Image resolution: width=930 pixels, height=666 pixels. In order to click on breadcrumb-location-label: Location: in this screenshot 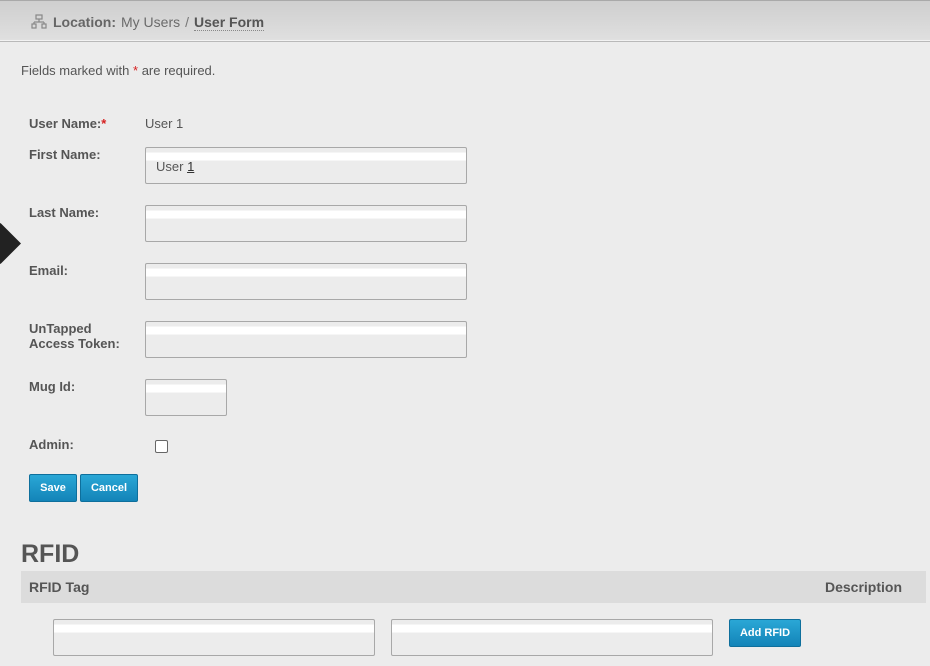, I will do `click(84, 22)`.